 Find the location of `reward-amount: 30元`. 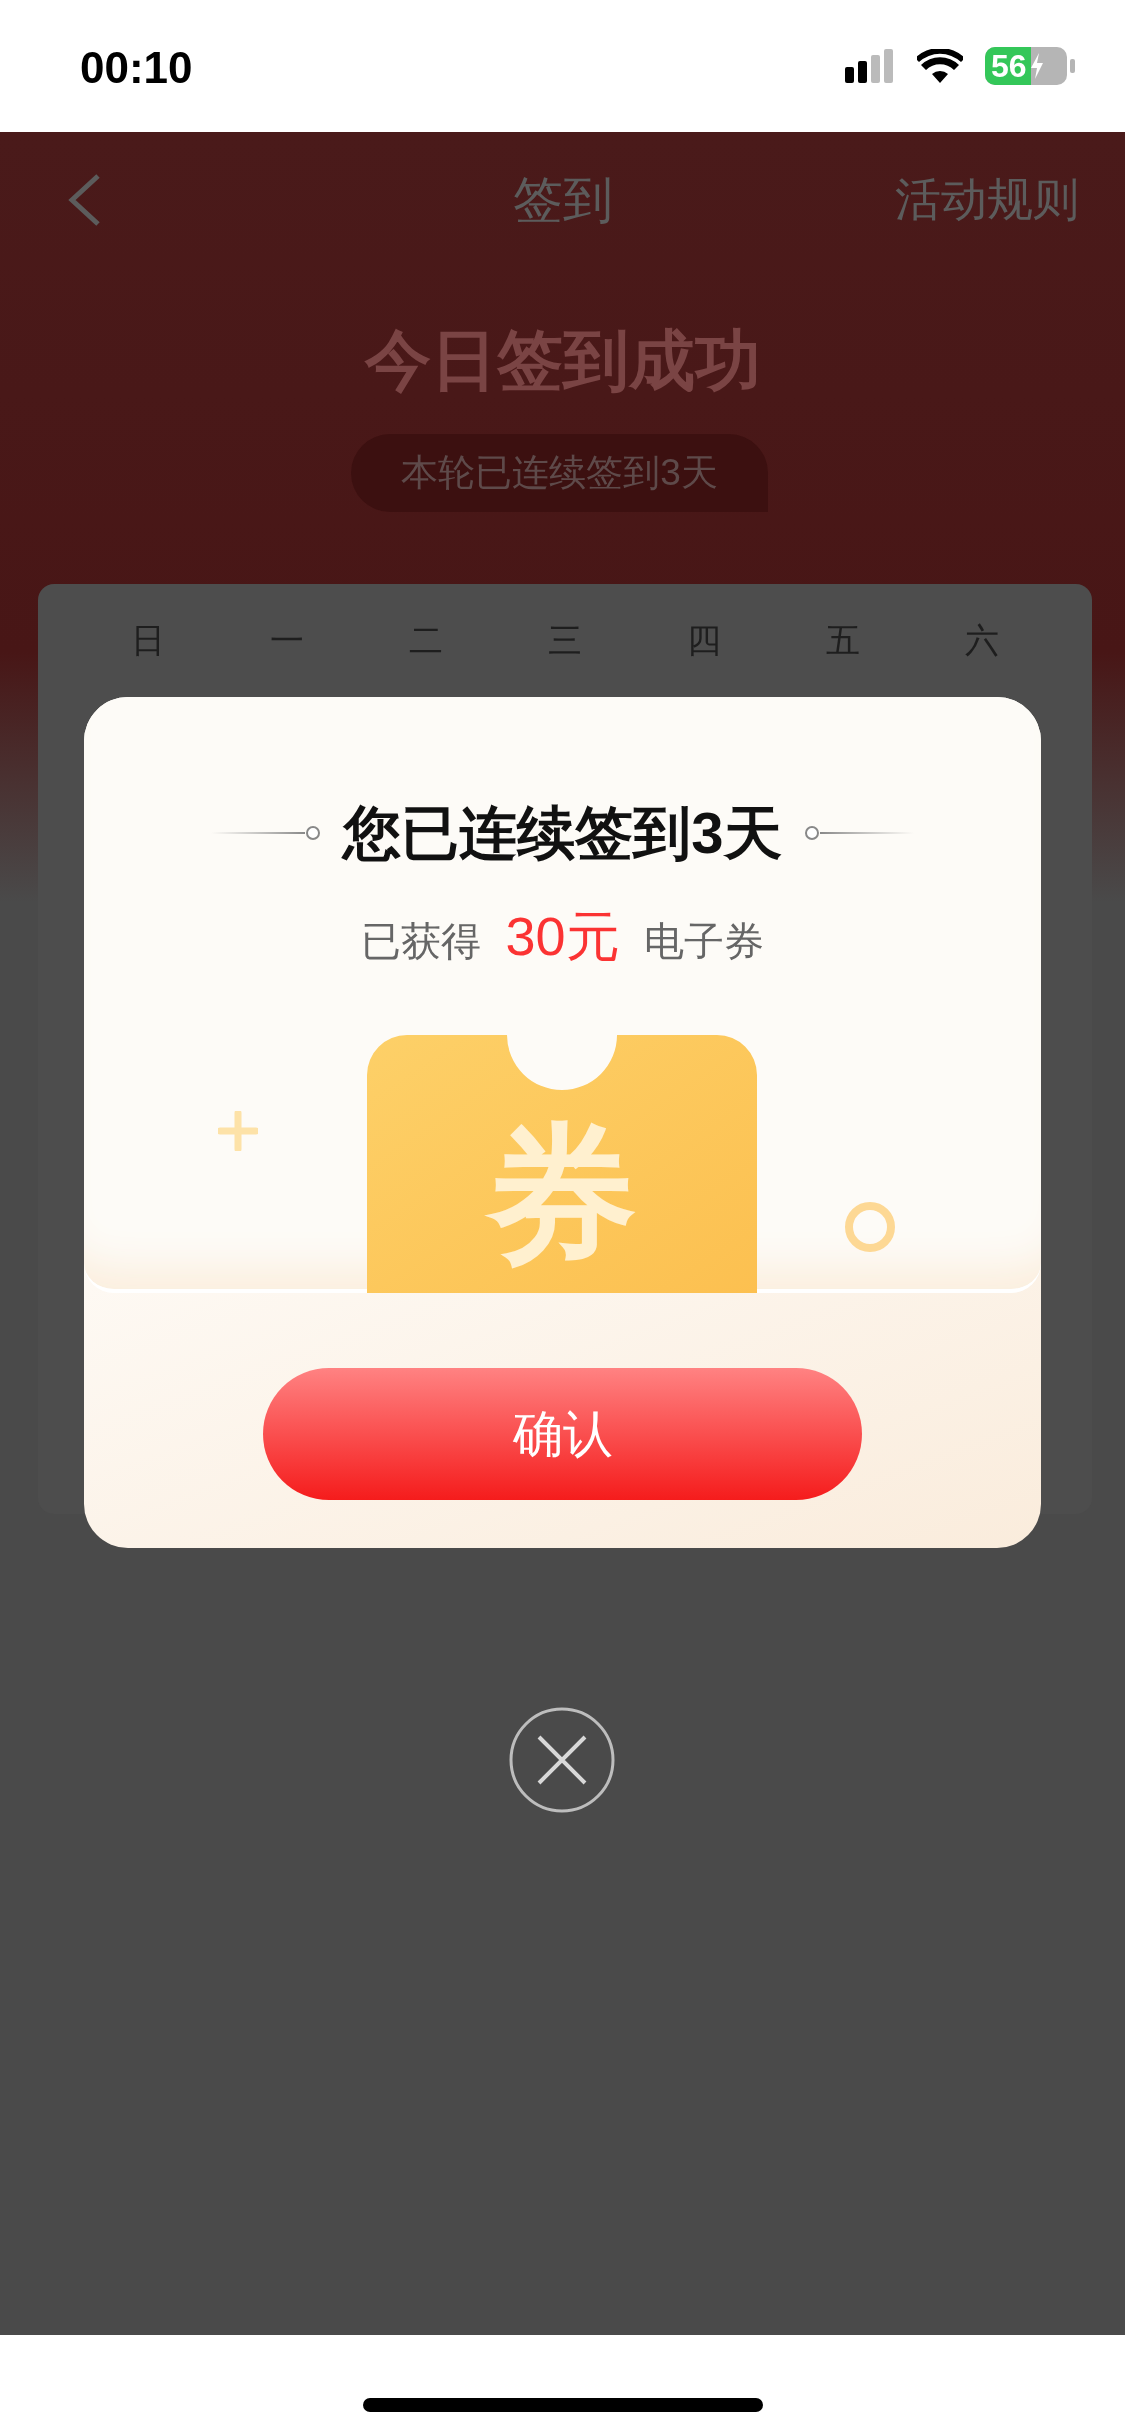

reward-amount: 30元 is located at coordinates (562, 936).